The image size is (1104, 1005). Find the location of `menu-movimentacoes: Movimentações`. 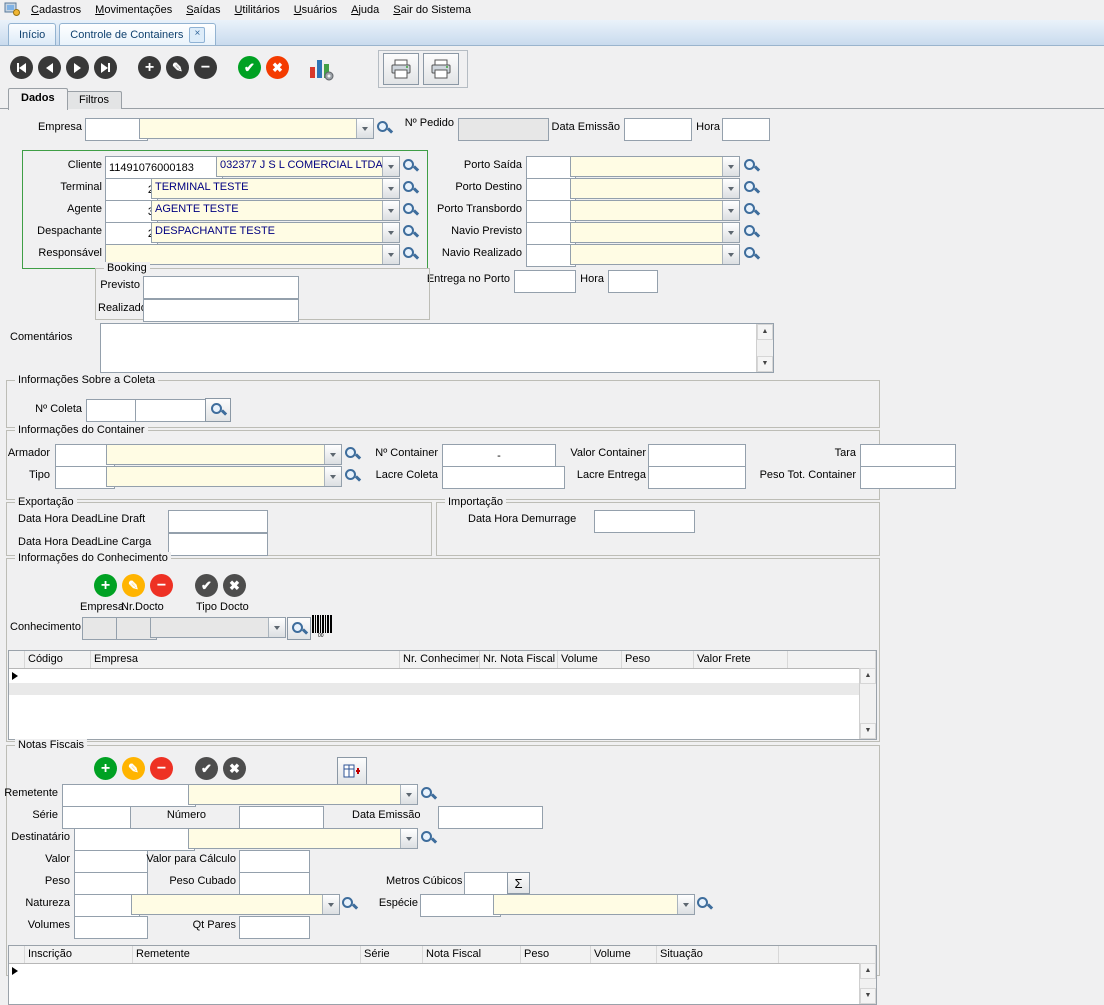

menu-movimentacoes: Movimentações is located at coordinates (133, 10).